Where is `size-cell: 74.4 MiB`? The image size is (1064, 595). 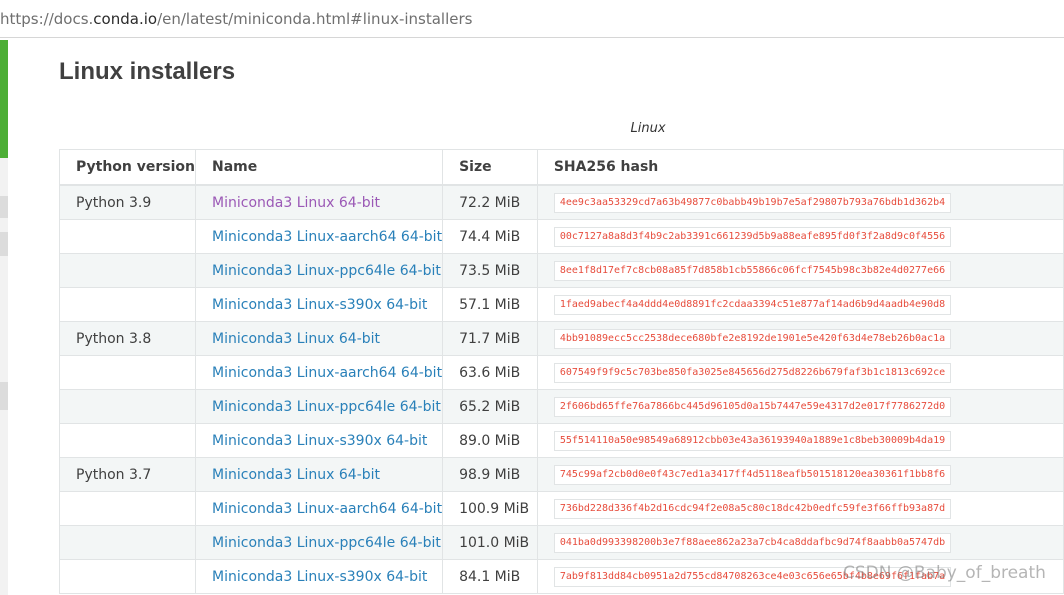 size-cell: 74.4 MiB is located at coordinates (490, 236).